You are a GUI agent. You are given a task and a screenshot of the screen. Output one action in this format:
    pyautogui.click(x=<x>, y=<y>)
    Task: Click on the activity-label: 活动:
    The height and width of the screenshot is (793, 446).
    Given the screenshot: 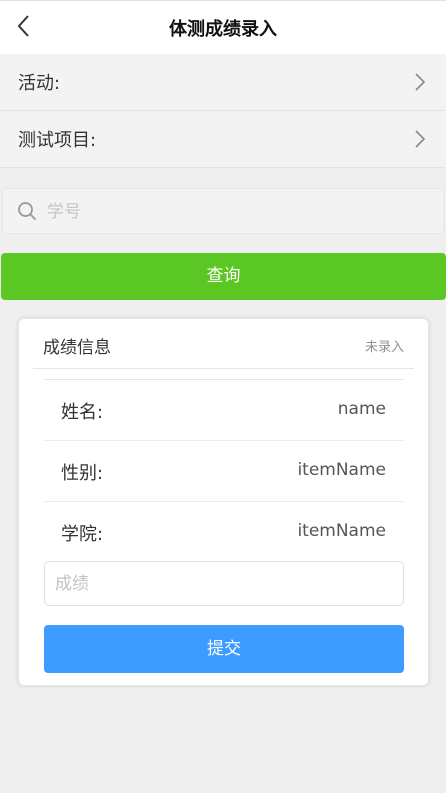 What is the action you would take?
    pyautogui.click(x=39, y=83)
    